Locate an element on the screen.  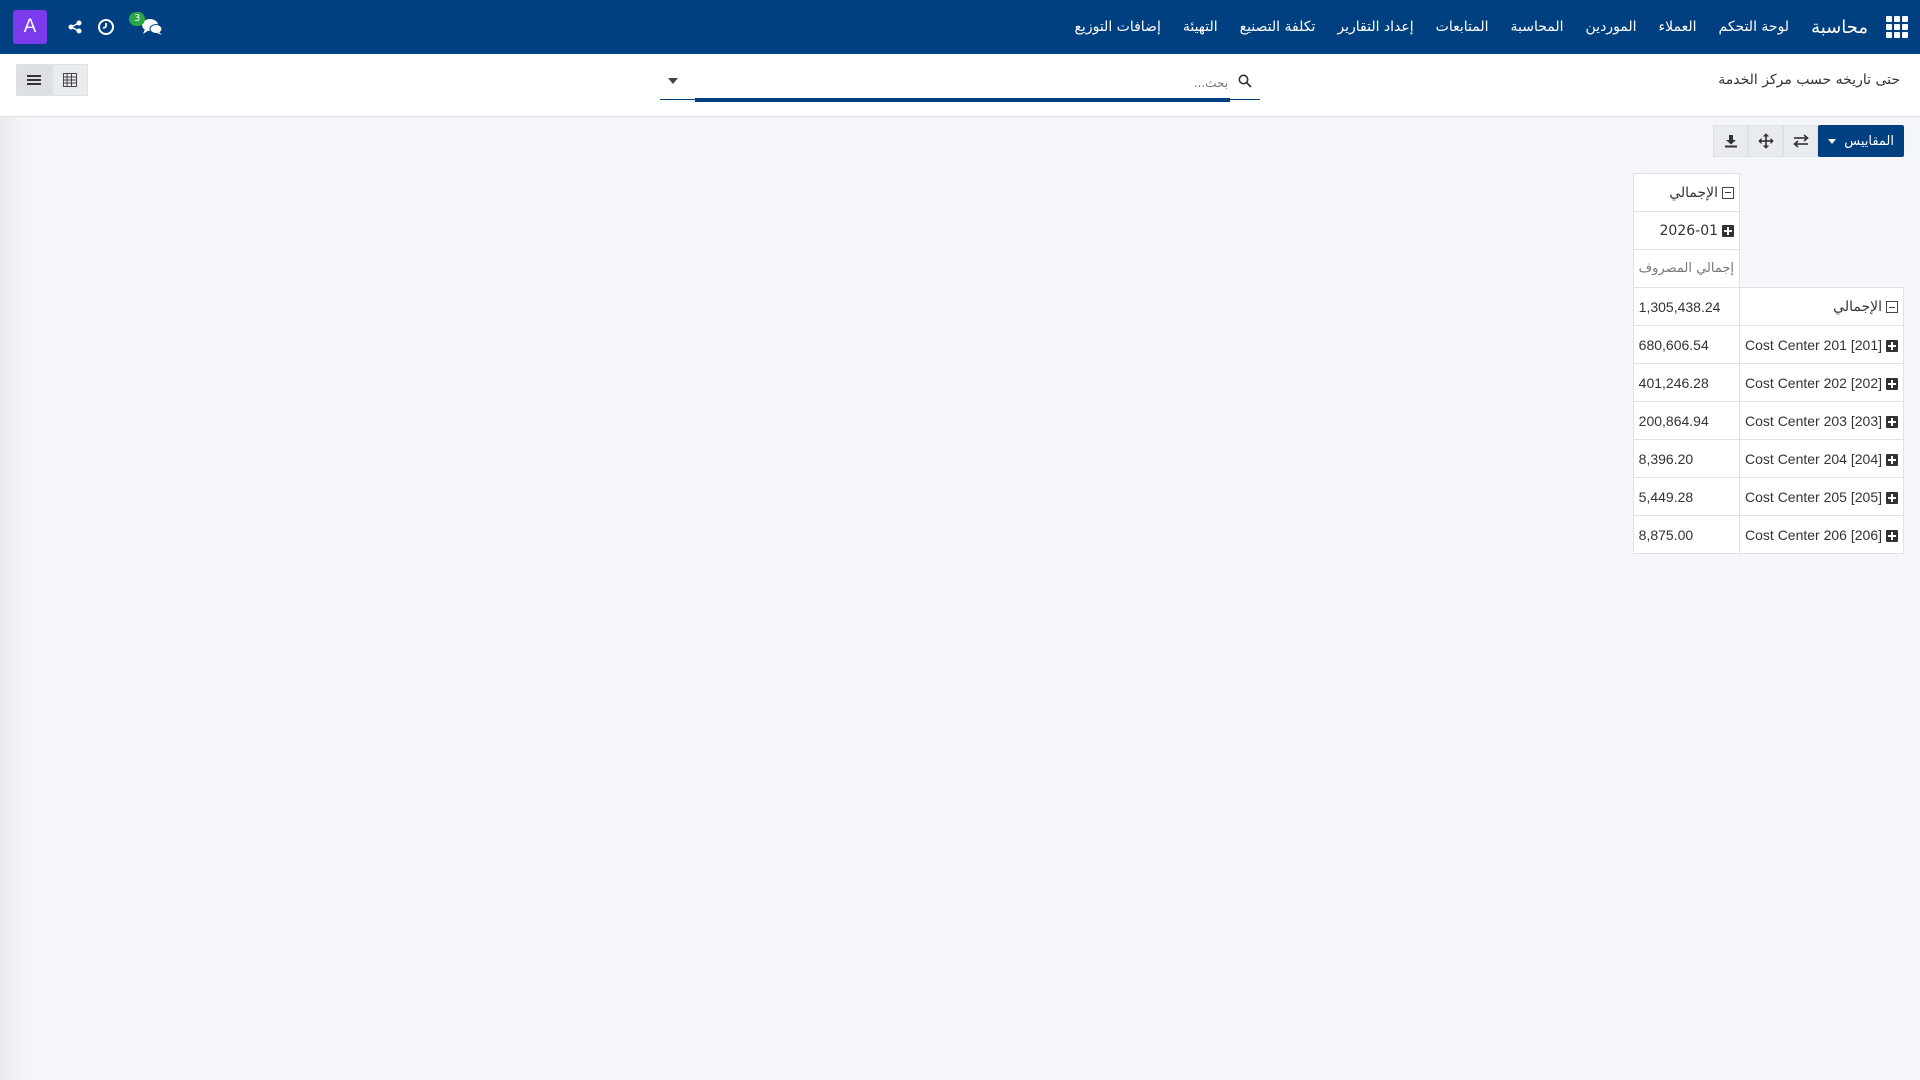
list-icon is located at coordinates (34, 80).